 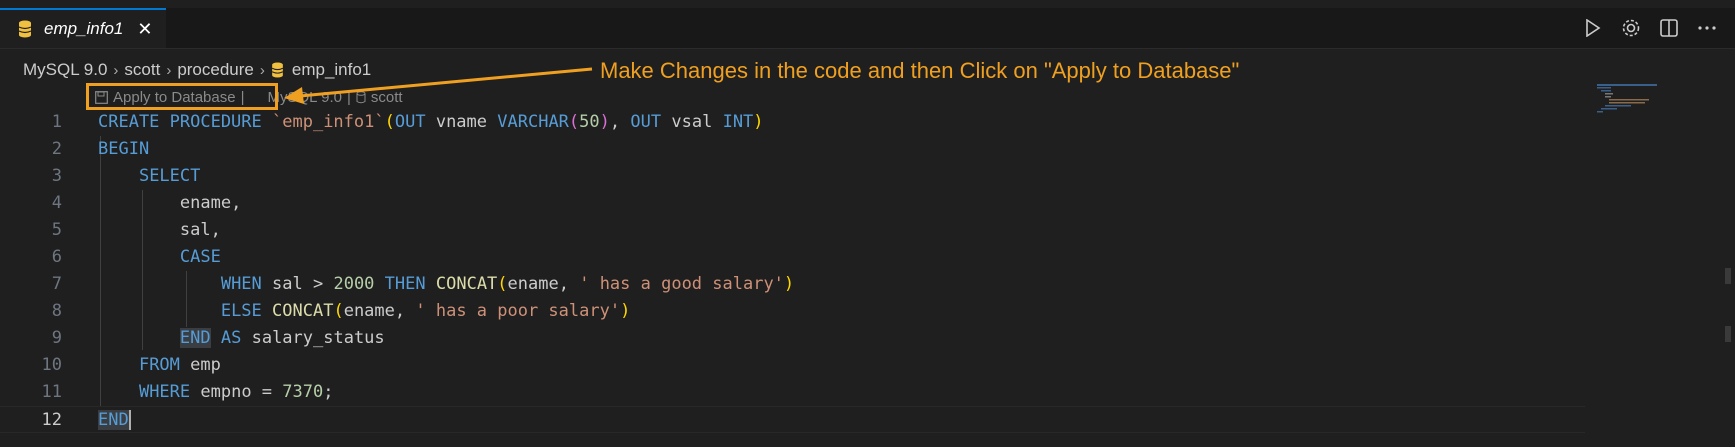 I want to click on breadcrumb-item-connection: MySQL 9.0, so click(x=65, y=70).